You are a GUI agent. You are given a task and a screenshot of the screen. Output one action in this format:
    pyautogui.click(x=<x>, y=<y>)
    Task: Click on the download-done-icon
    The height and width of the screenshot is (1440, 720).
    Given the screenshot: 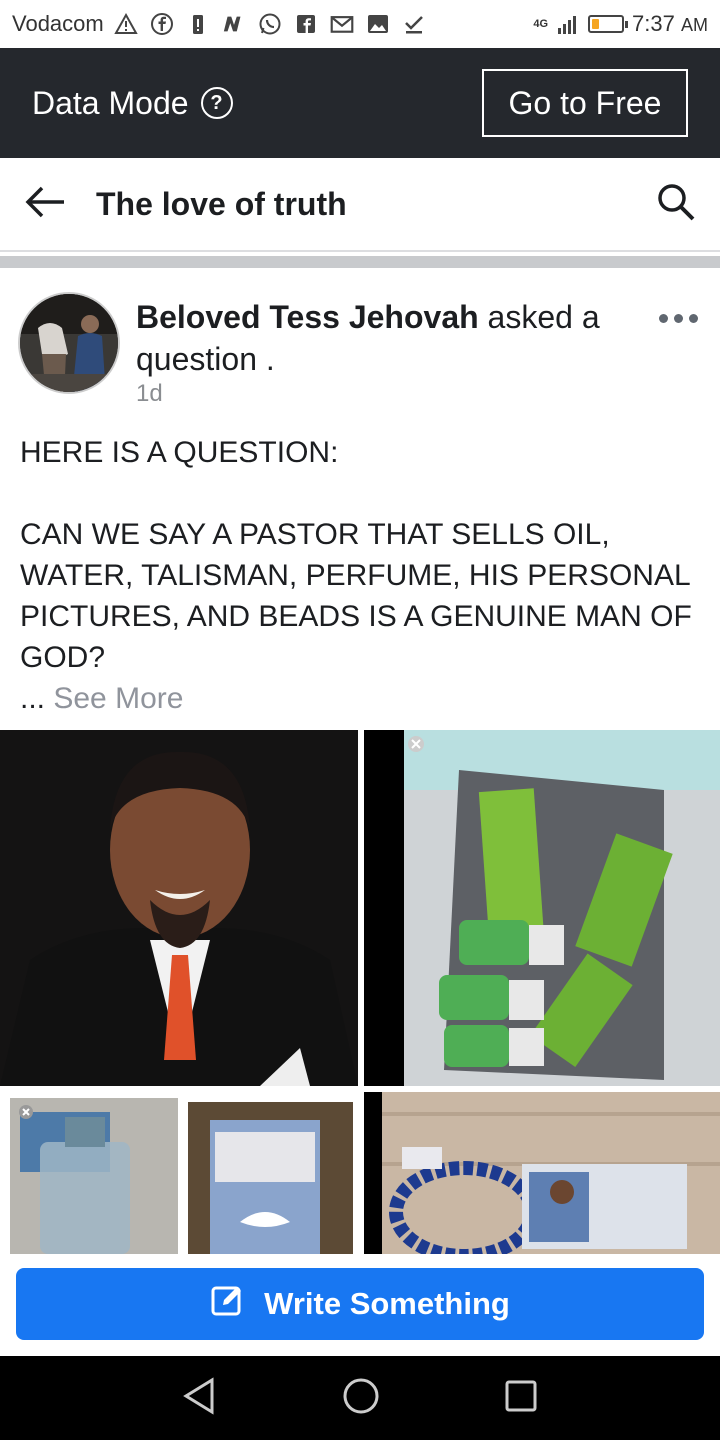 What is the action you would take?
    pyautogui.click(x=414, y=24)
    